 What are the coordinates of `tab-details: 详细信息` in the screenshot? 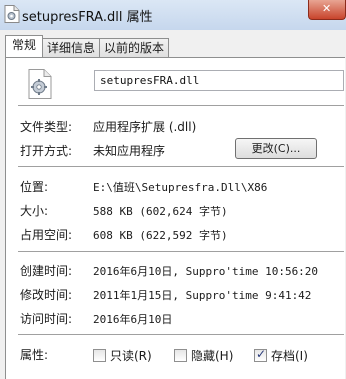 It's located at (71, 47).